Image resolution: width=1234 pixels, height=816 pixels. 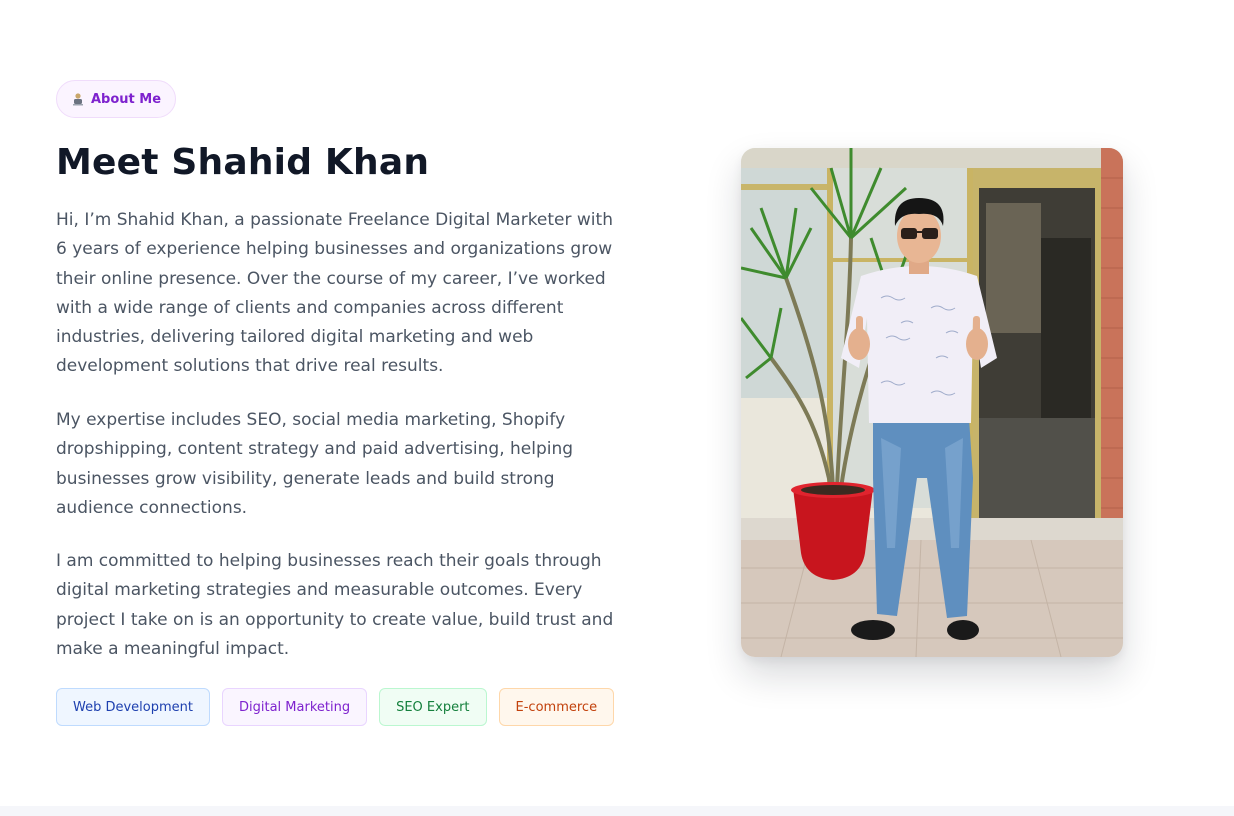 I want to click on about-badge-label: About Me, so click(x=126, y=99).